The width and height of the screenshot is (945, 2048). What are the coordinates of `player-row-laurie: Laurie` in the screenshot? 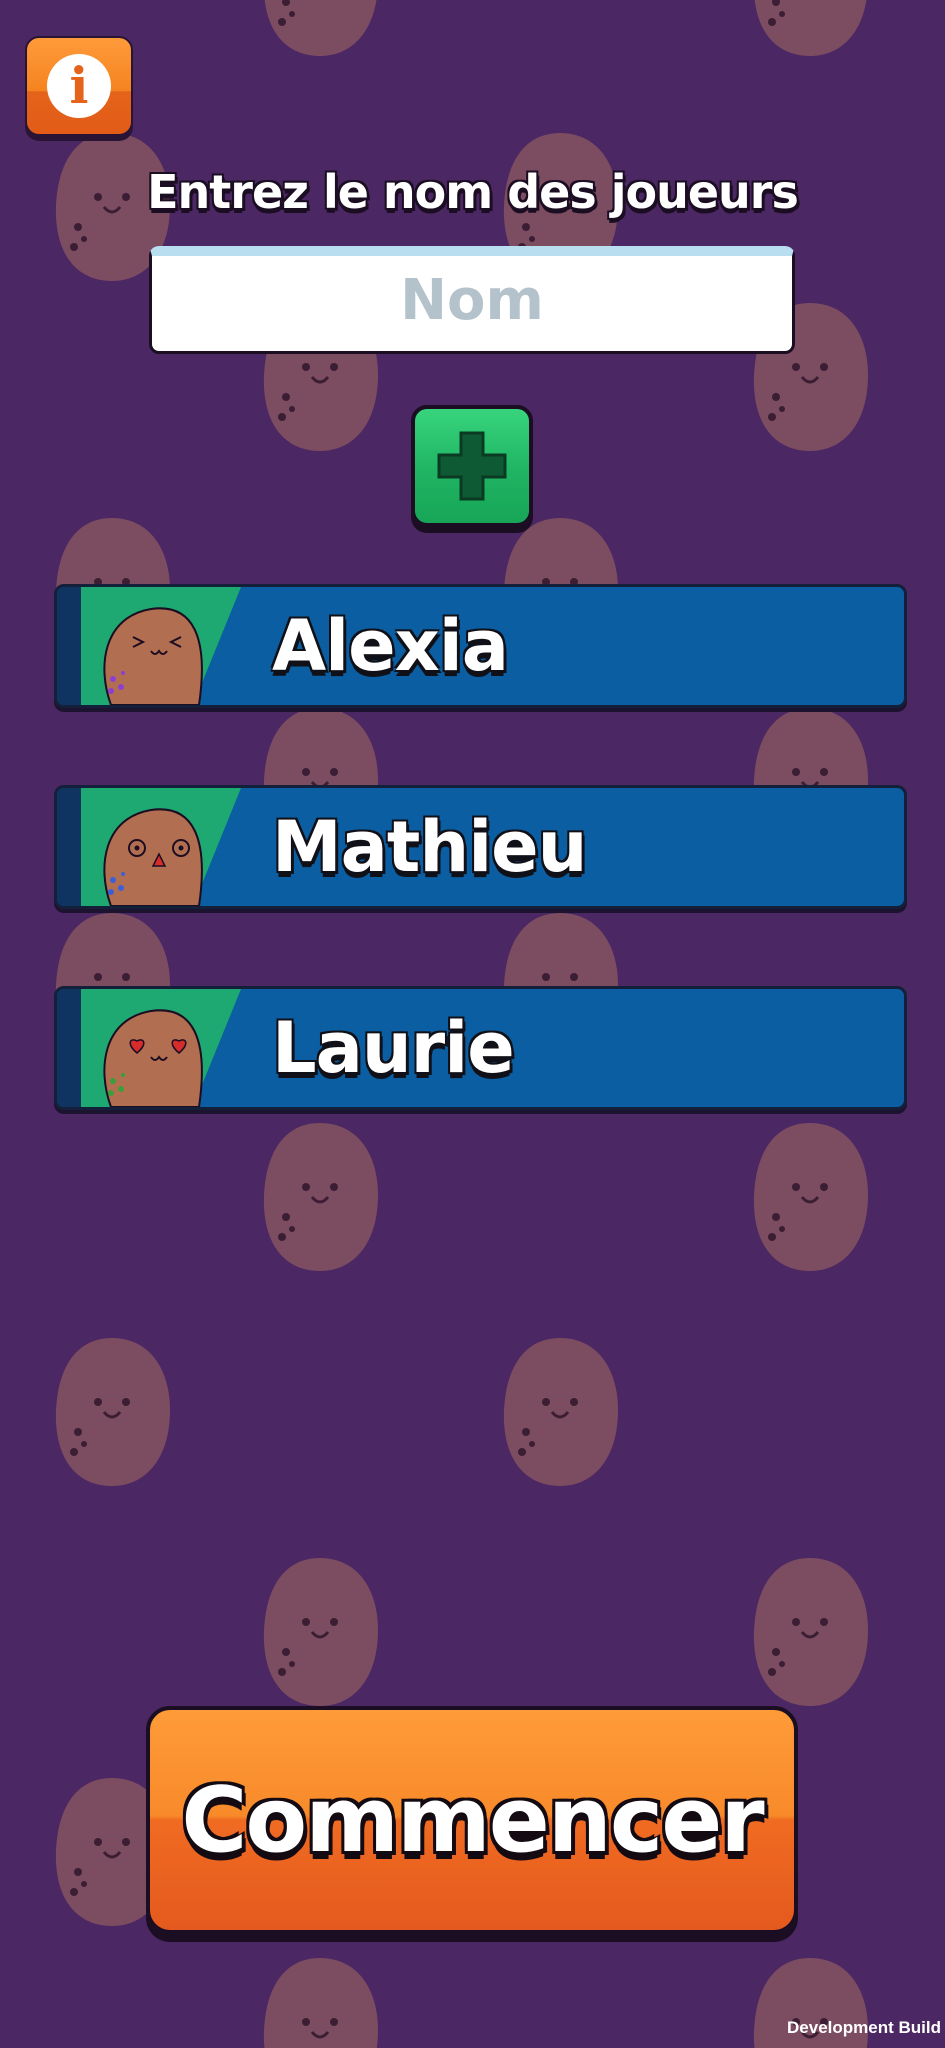 It's located at (480, 1048).